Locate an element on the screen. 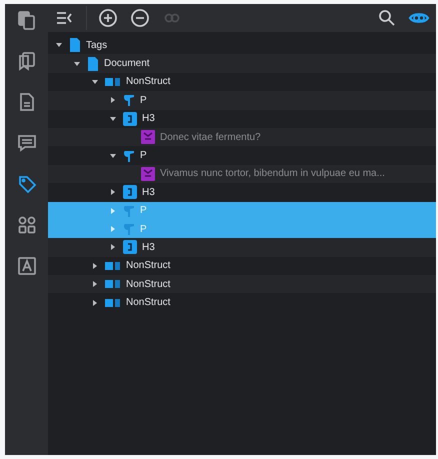 The height and width of the screenshot is (459, 438). add-button is located at coordinates (108, 18).